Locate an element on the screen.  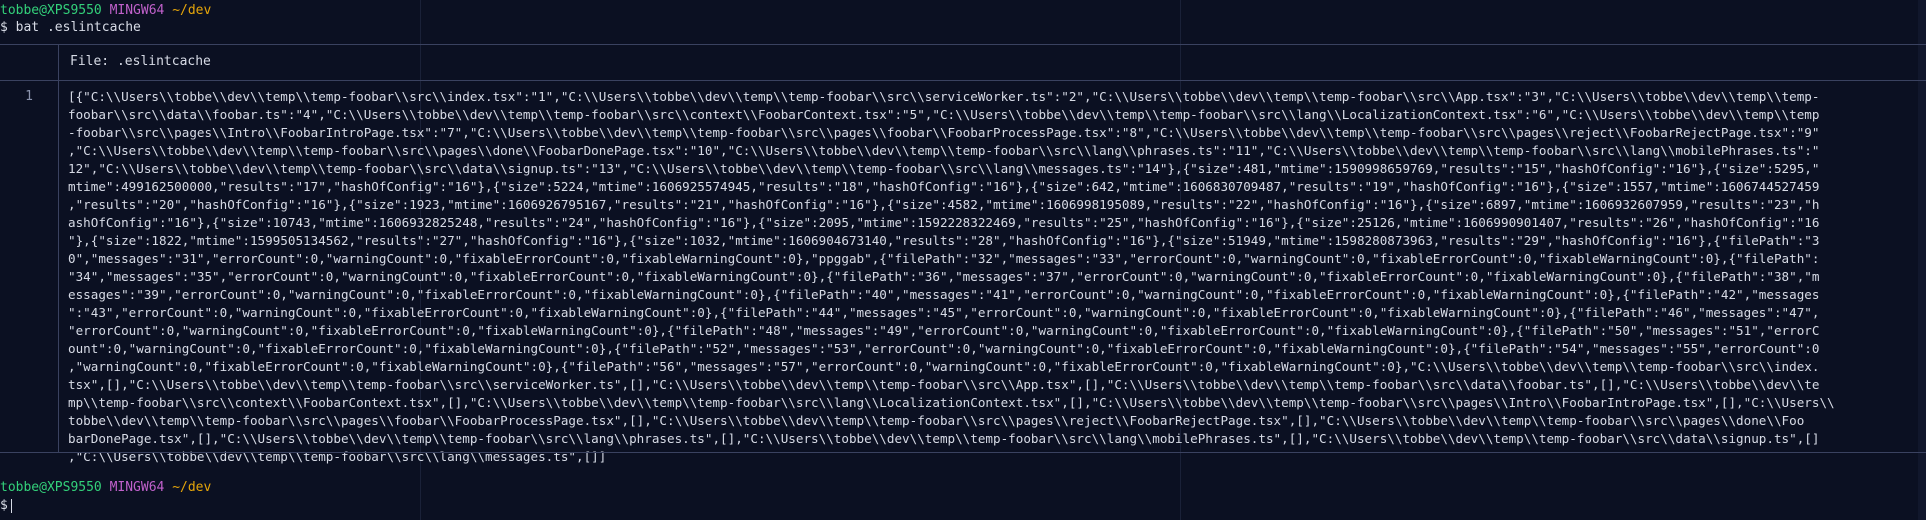
gutter-divider is located at coordinates (58, 266).